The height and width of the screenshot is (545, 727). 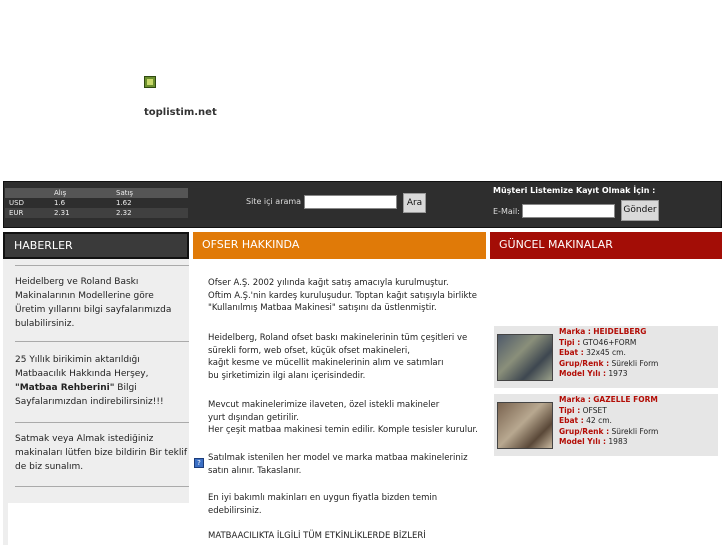 What do you see at coordinates (60, 193) in the screenshot?
I see `currency-header-buy: Alış` at bounding box center [60, 193].